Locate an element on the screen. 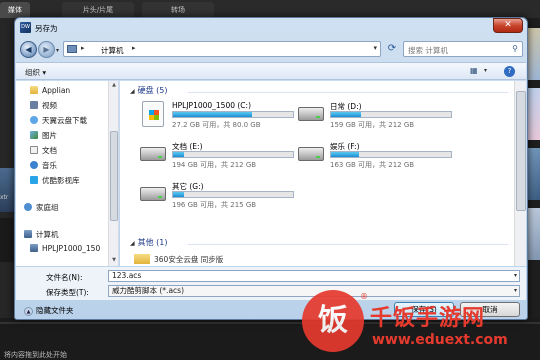  nav-item-label: Applian is located at coordinates (56, 90).